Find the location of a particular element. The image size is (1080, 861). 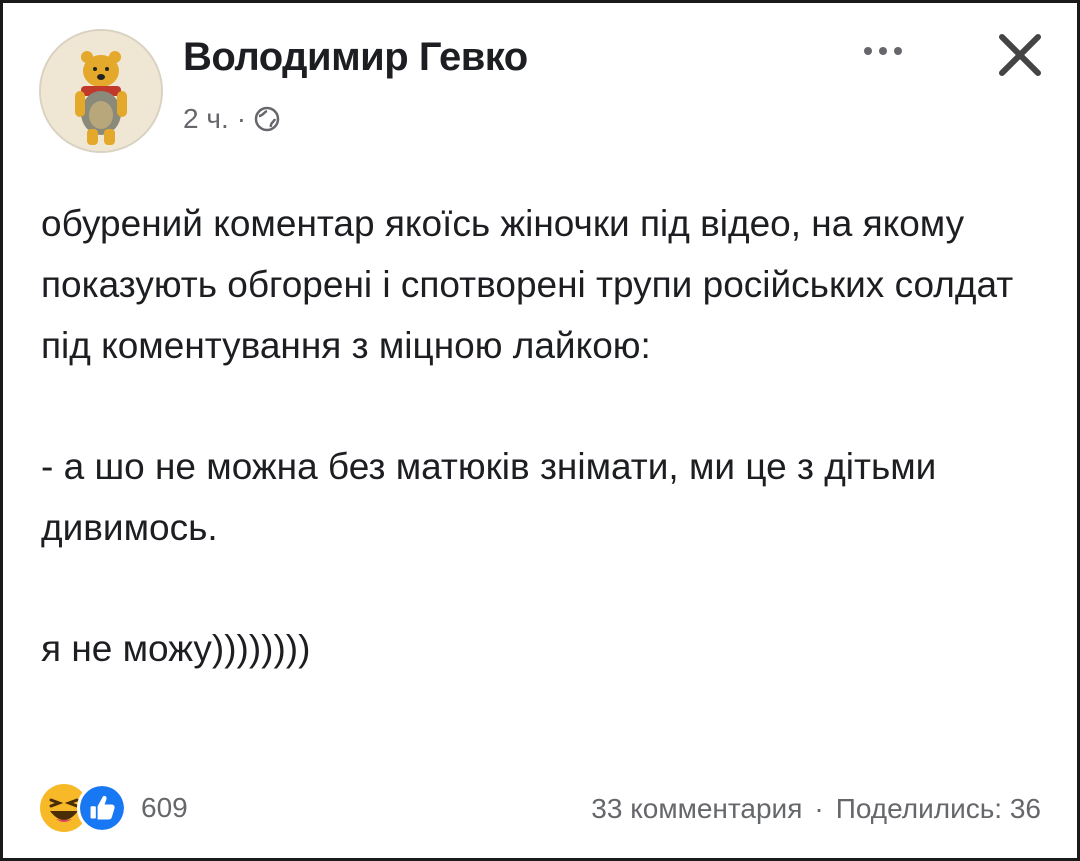

close-icon is located at coordinates (1020, 55).